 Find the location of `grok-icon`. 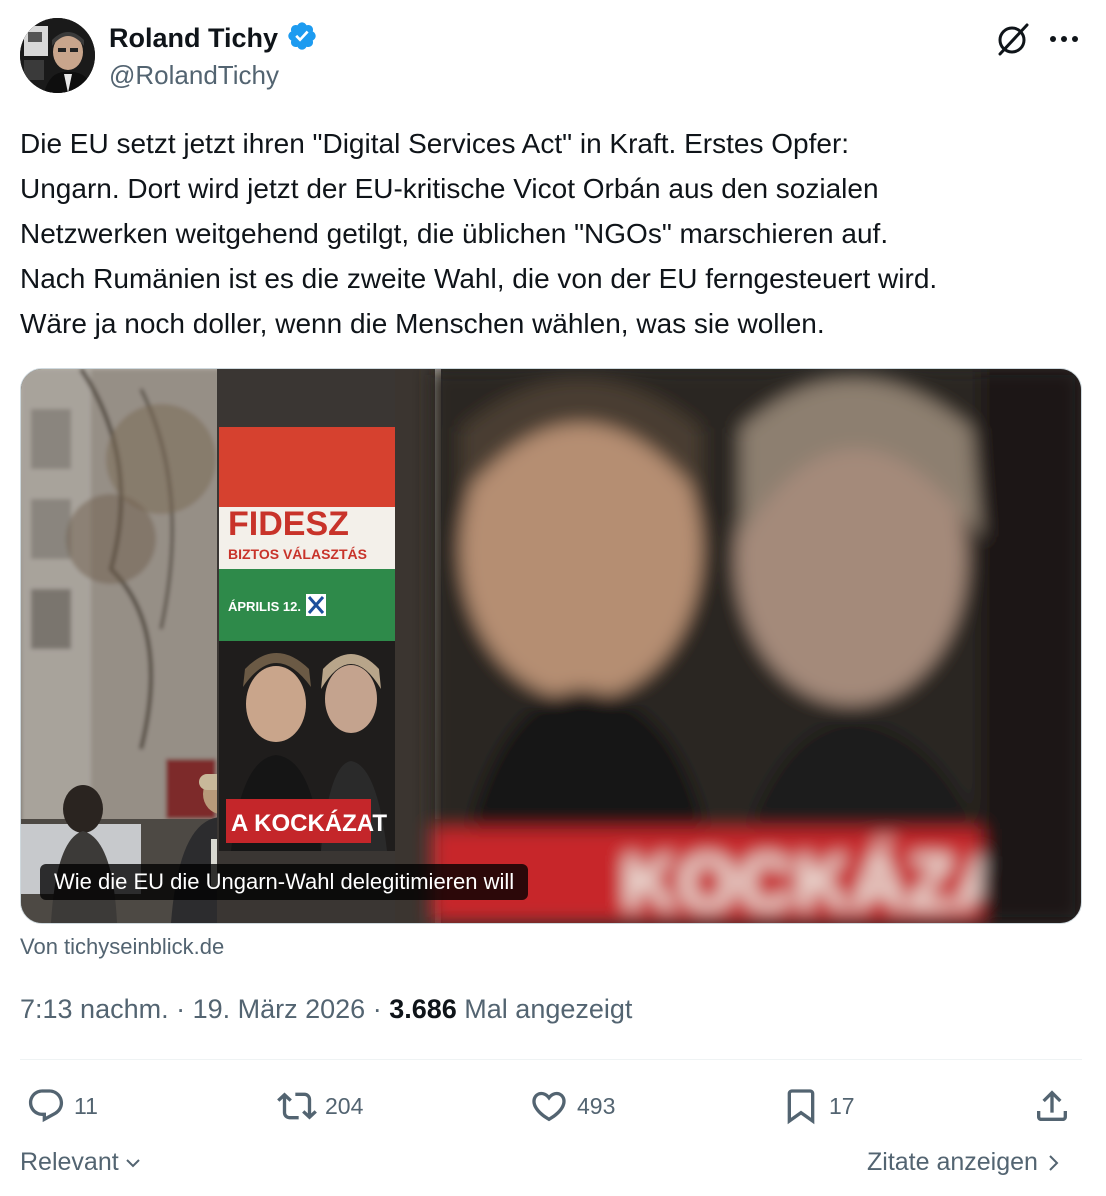

grok-icon is located at coordinates (1013, 39).